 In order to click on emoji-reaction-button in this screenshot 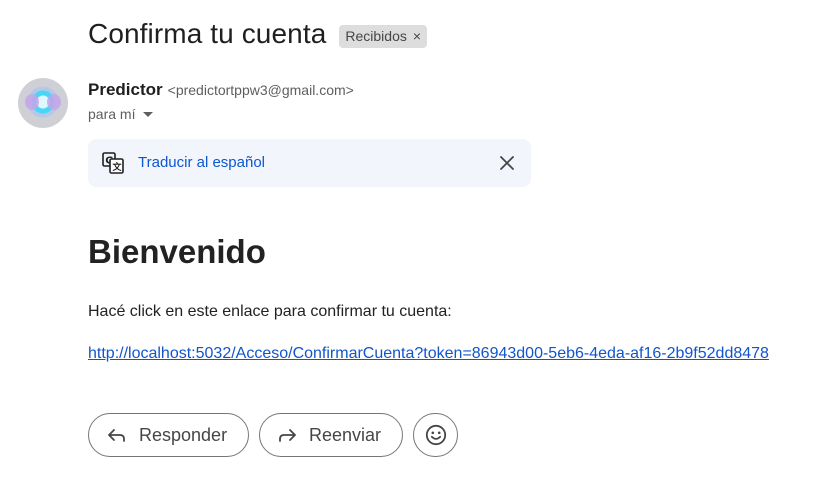, I will do `click(435, 435)`.